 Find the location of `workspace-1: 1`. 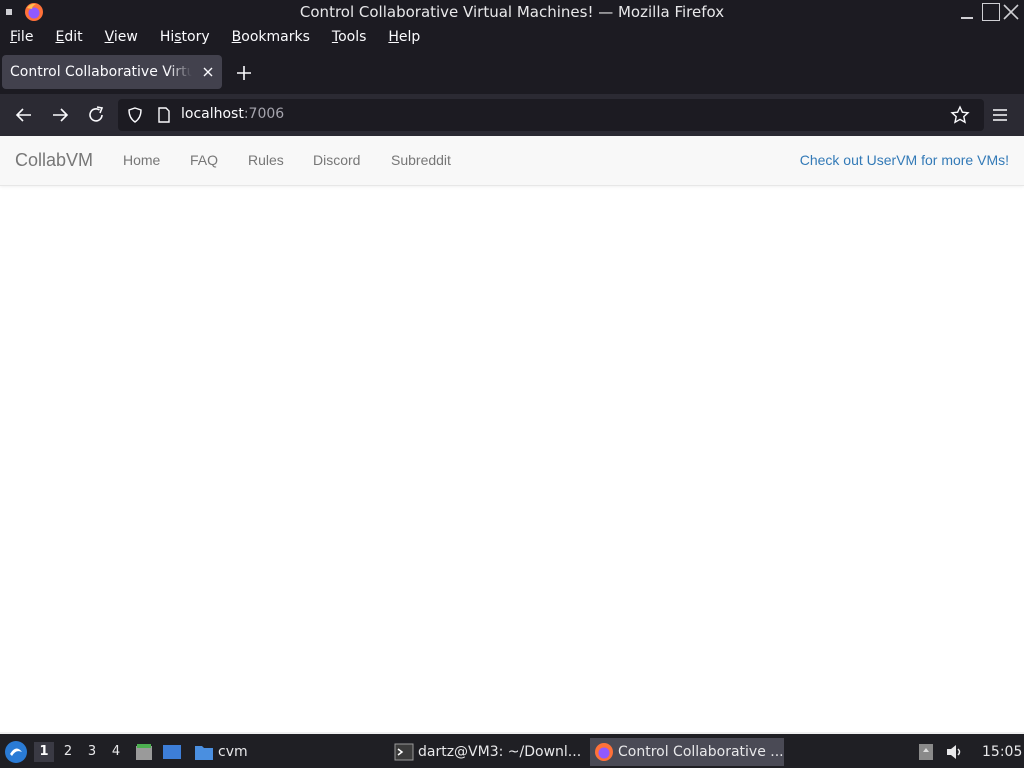

workspace-1: 1 is located at coordinates (44, 752).